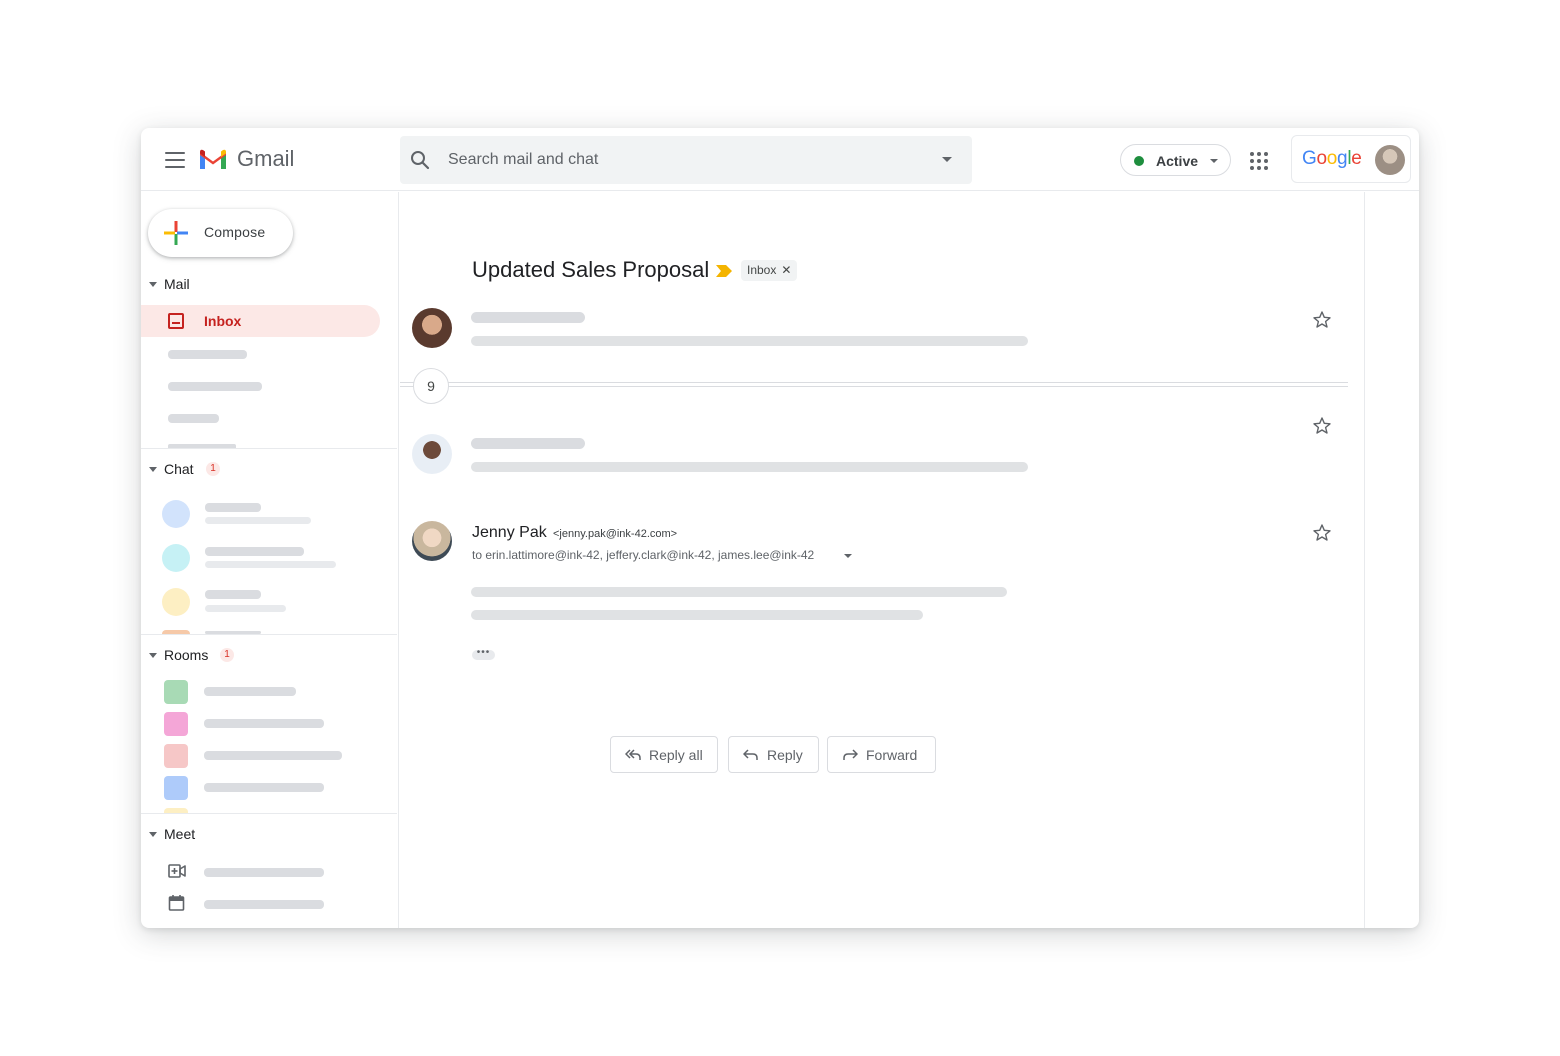 This screenshot has height=1056, width=1560. I want to click on collapsed-messages-count: 9, so click(431, 386).